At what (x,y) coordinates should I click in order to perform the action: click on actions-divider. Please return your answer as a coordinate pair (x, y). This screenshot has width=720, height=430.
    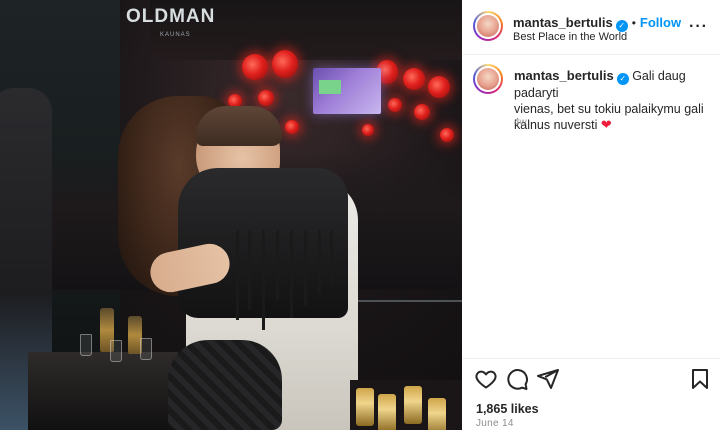
    Looking at the image, I should click on (591, 358).